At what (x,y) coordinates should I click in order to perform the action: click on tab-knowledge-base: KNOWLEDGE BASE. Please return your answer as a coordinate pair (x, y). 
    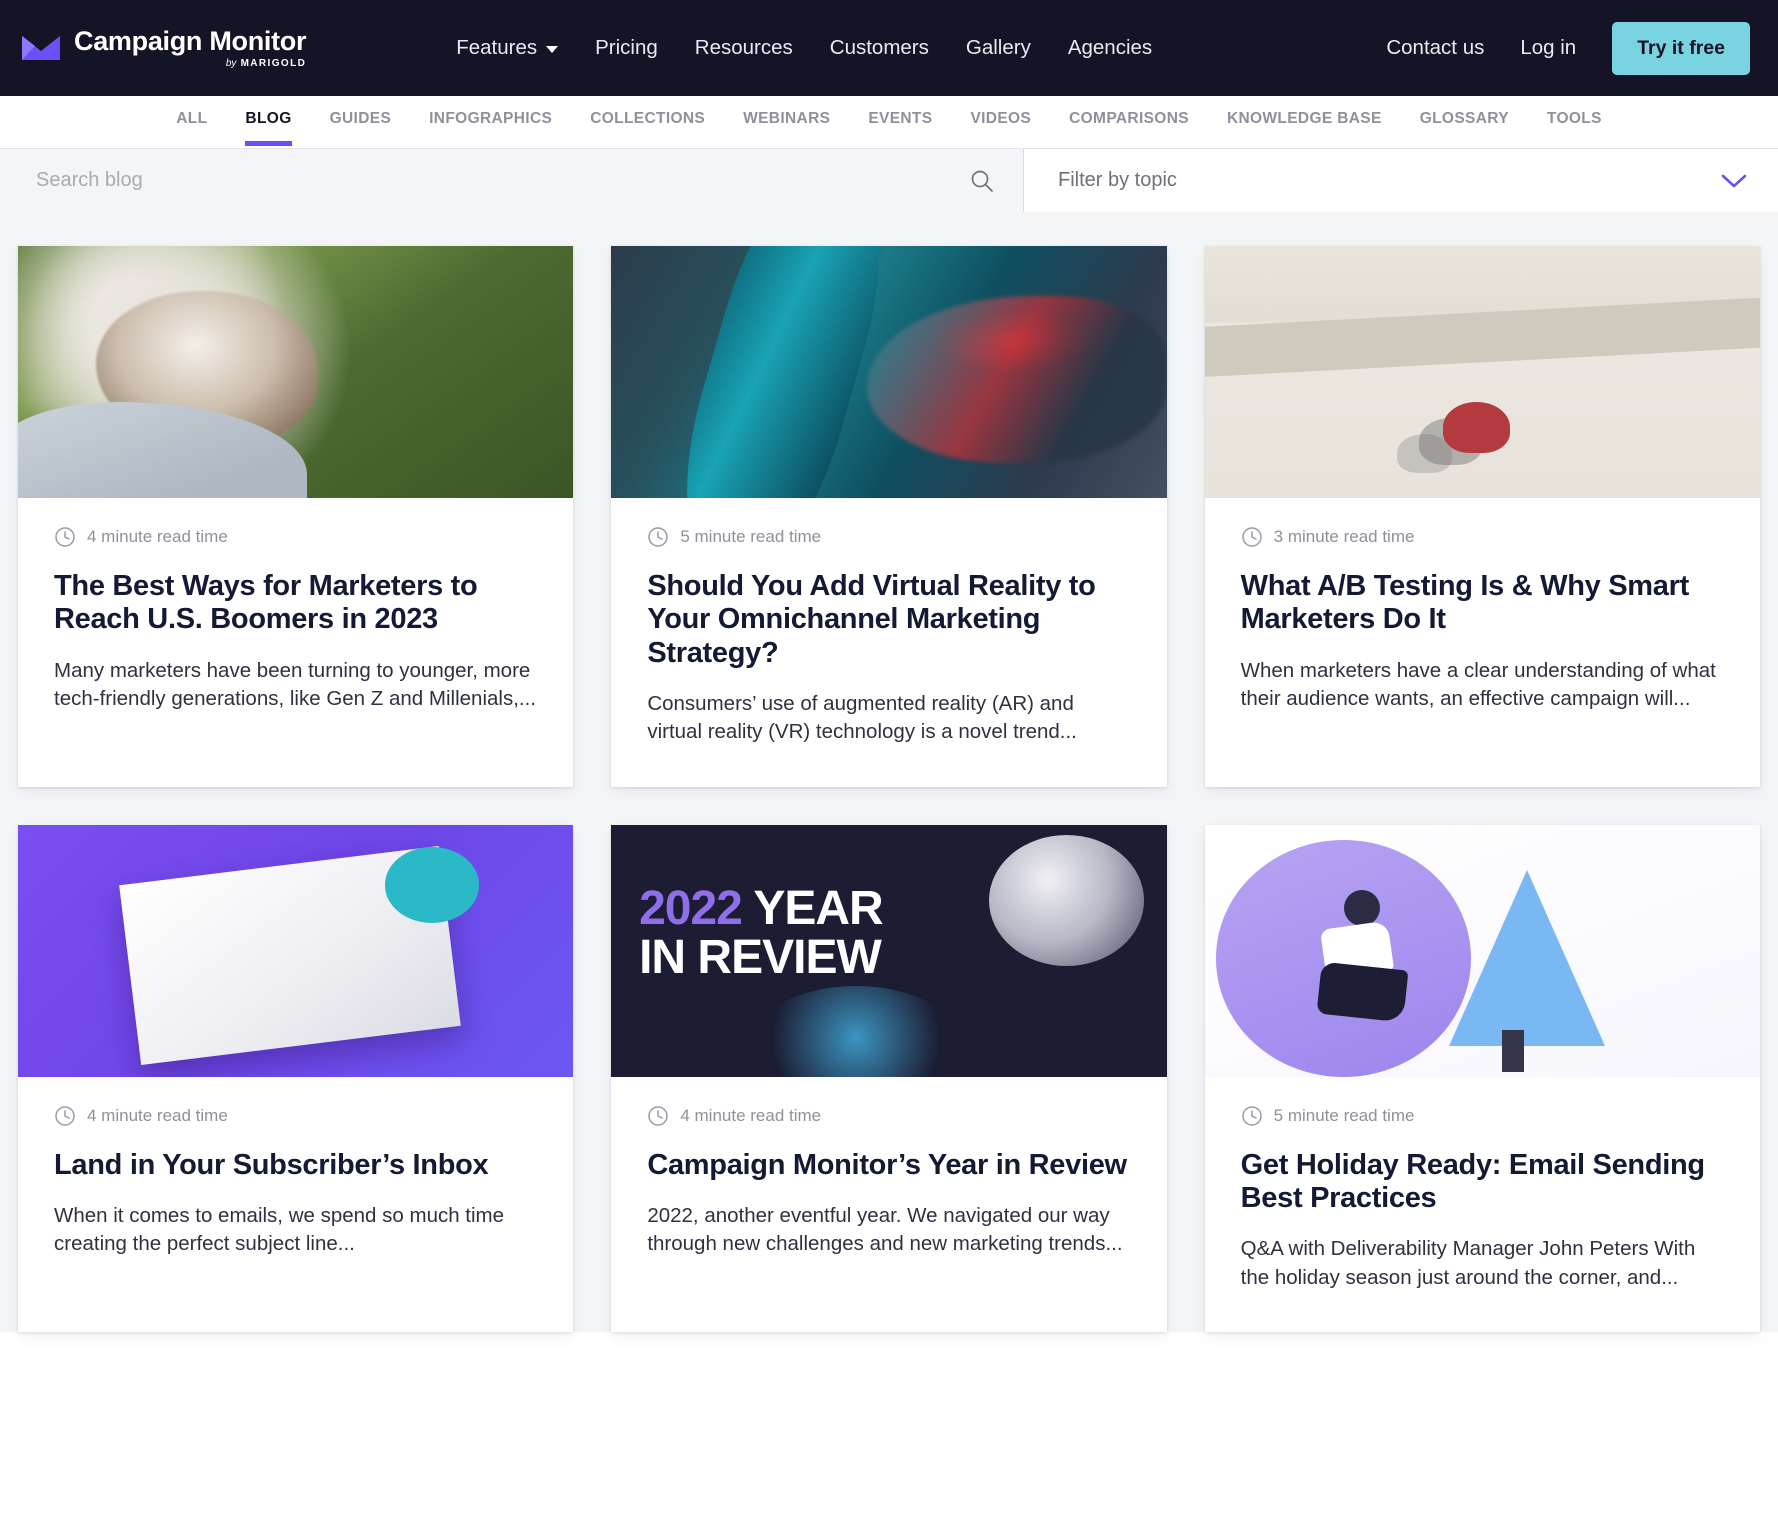
    Looking at the image, I should click on (1304, 128).